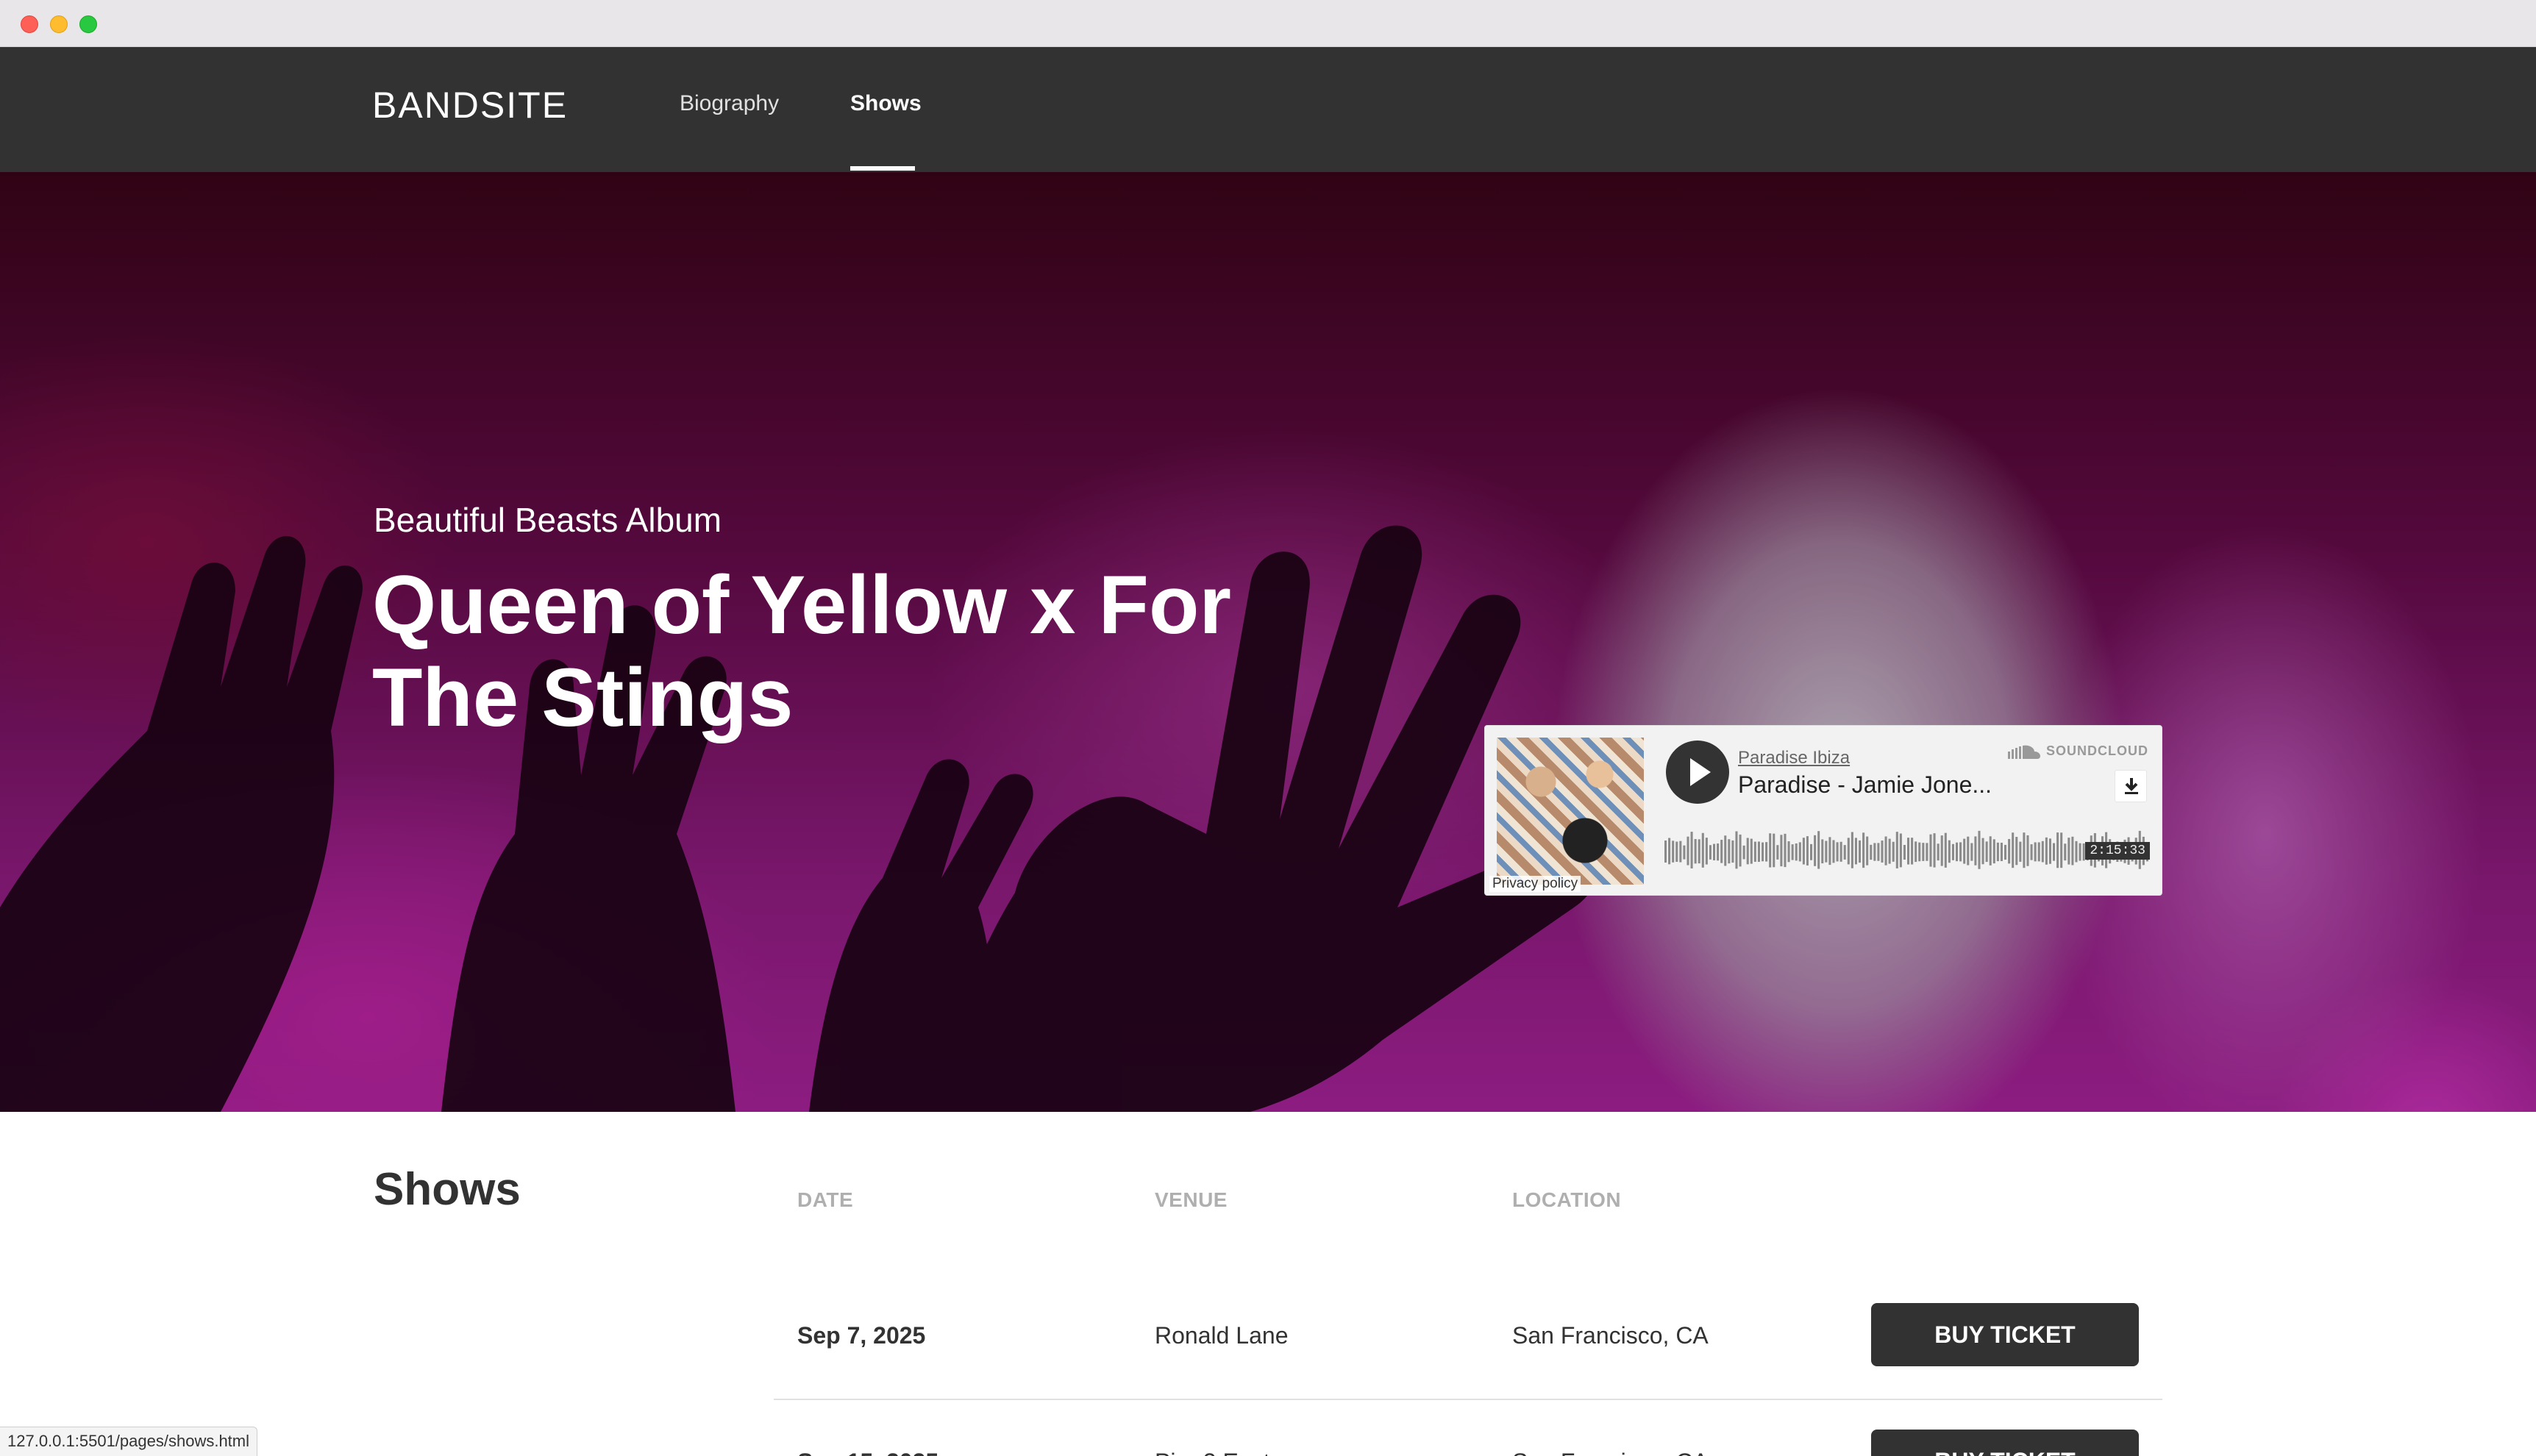 The image size is (2536, 1456). Describe the element at coordinates (729, 103) in the screenshot. I see `nav-link-biography: Biography` at that location.